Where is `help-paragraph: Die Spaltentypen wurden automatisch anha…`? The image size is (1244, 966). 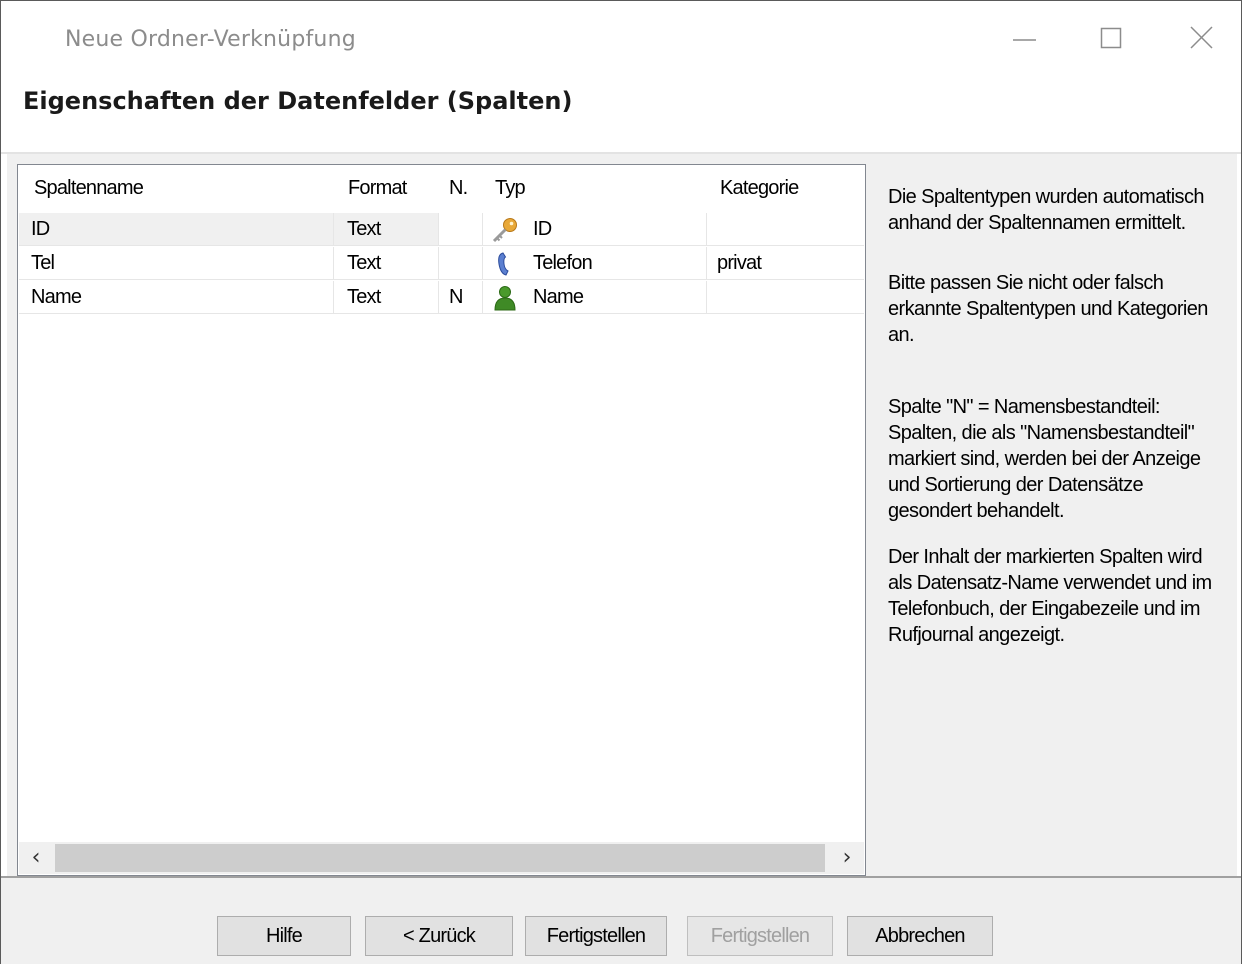
help-paragraph: Die Spaltentypen wurden automatisch anha… is located at coordinates (1046, 210).